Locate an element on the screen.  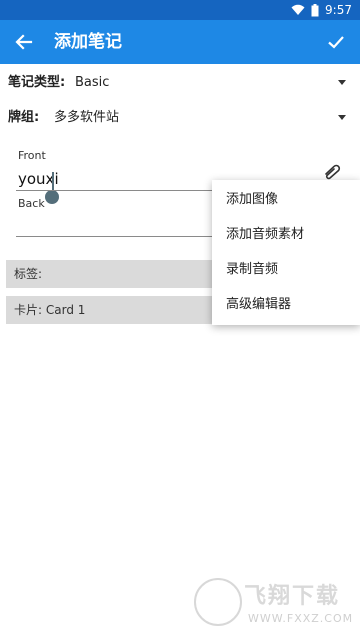
menu-item-add-image: 添加图像 is located at coordinates (286, 200).